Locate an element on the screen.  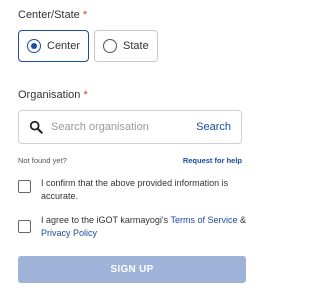
radio-center: Center is located at coordinates (54, 46).